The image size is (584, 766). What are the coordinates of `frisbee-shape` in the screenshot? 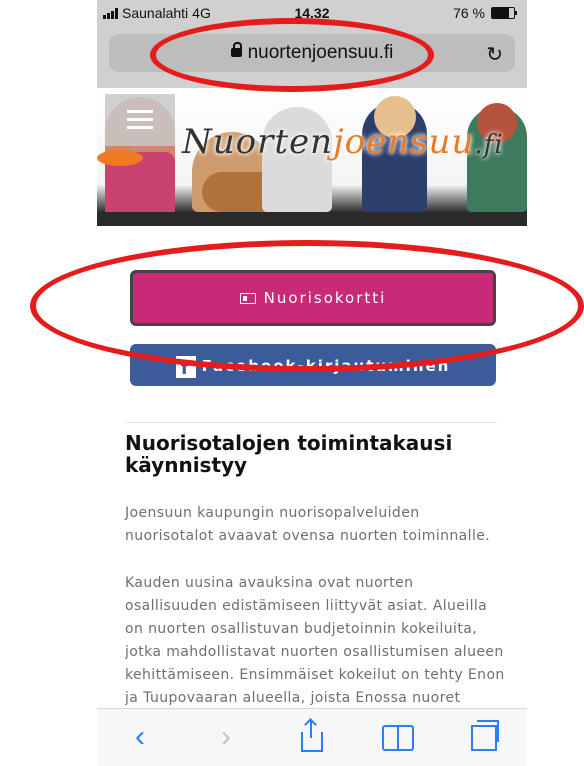 It's located at (120, 158).